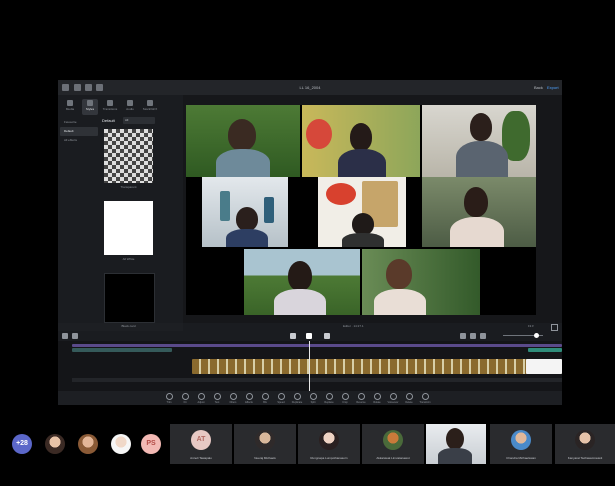 This screenshot has height=486, width=615. Describe the element at coordinates (139, 120) in the screenshot. I see `style-filter-dropdown: All` at that location.